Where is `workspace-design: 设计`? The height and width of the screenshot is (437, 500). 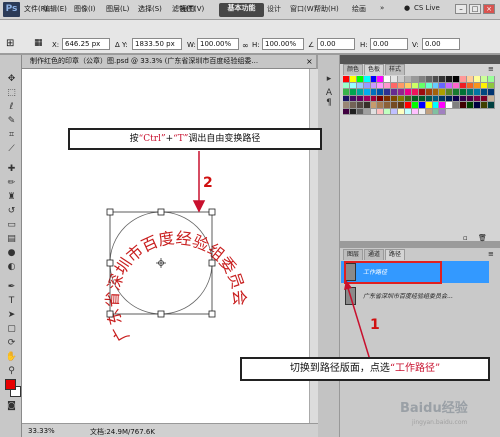 workspace-design: 设计 is located at coordinates (274, 9).